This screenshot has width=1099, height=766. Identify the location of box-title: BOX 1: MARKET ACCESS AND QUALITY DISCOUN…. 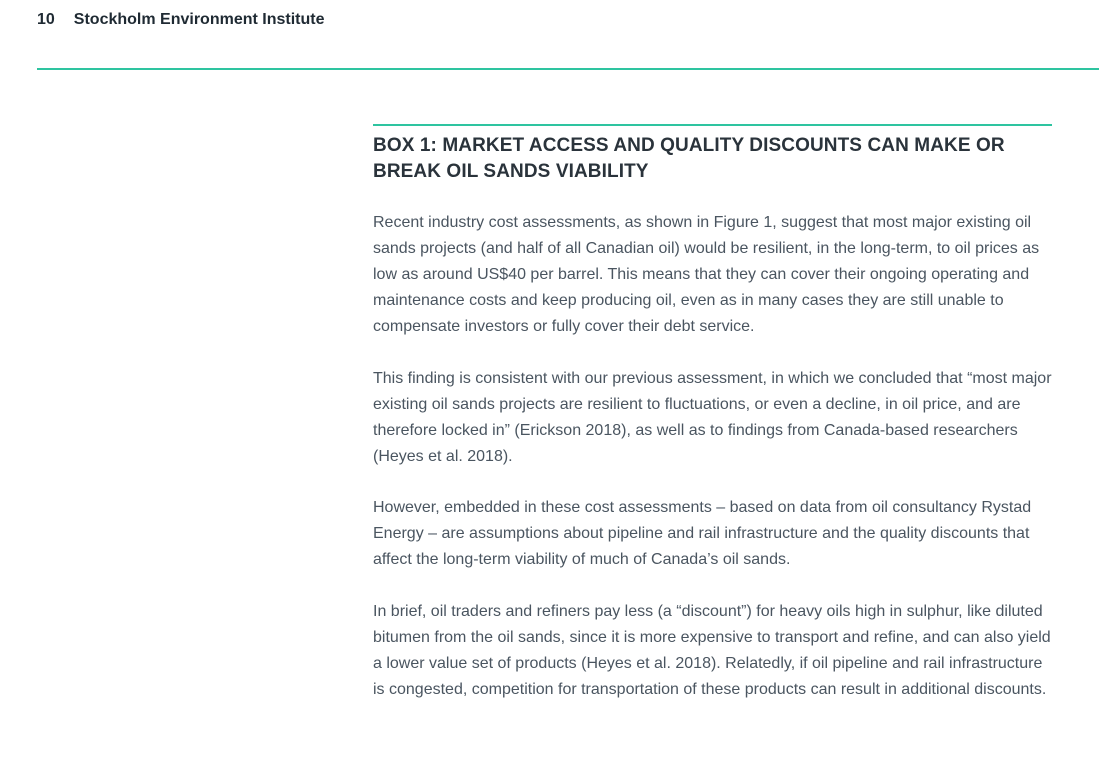
(689, 158).